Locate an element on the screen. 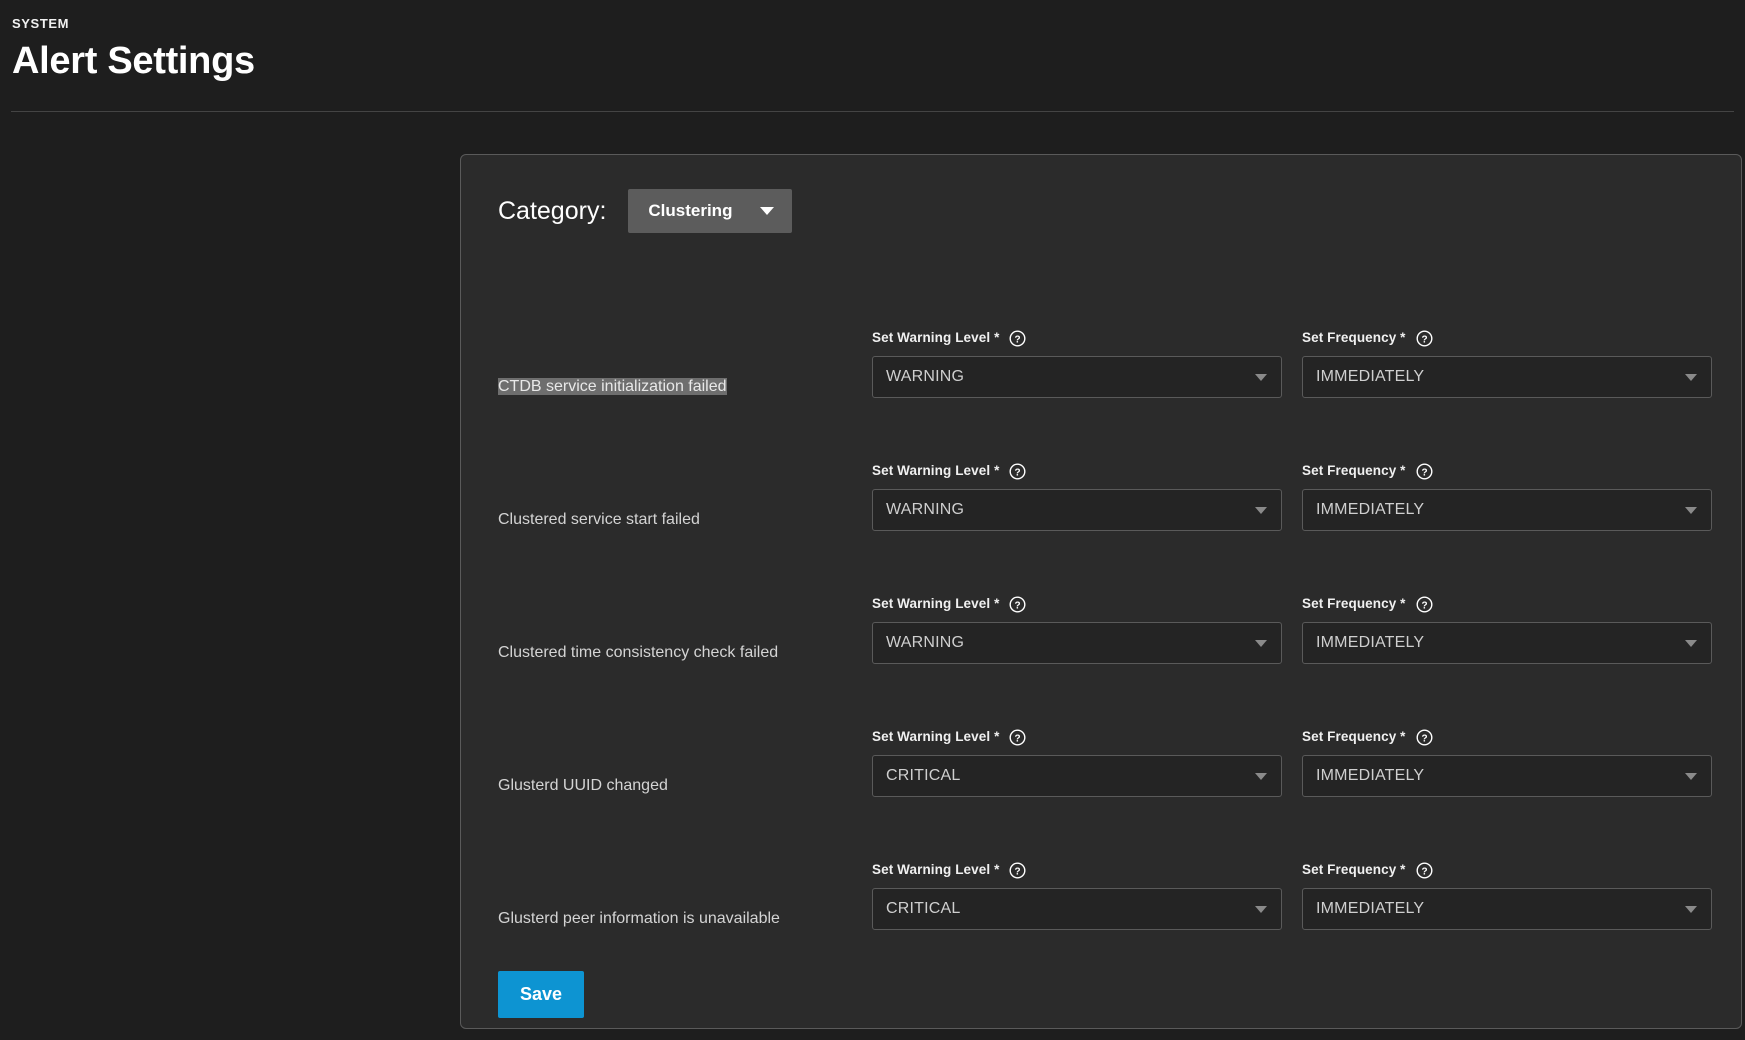 This screenshot has height=1040, width=1745. alert-name-cell: Clustered service start failed is located at coordinates (685, 528).